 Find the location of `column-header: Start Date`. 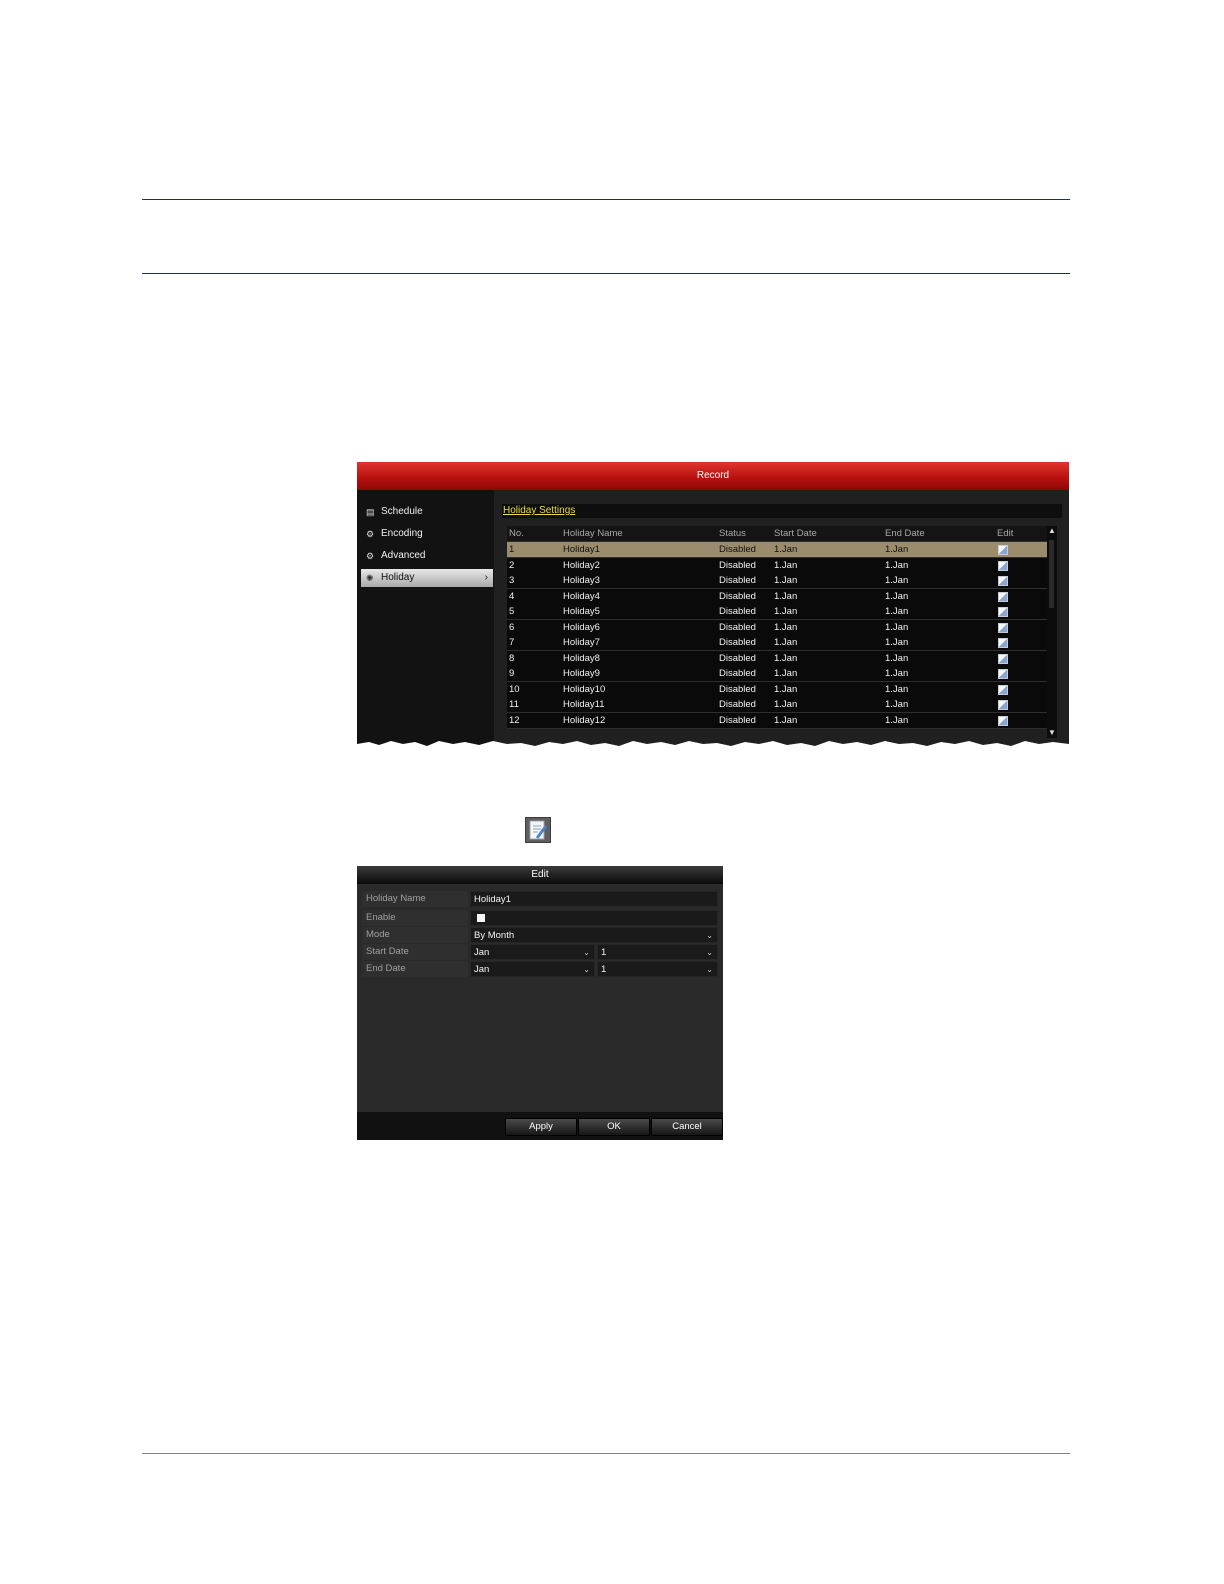

column-header: Start Date is located at coordinates (795, 533).